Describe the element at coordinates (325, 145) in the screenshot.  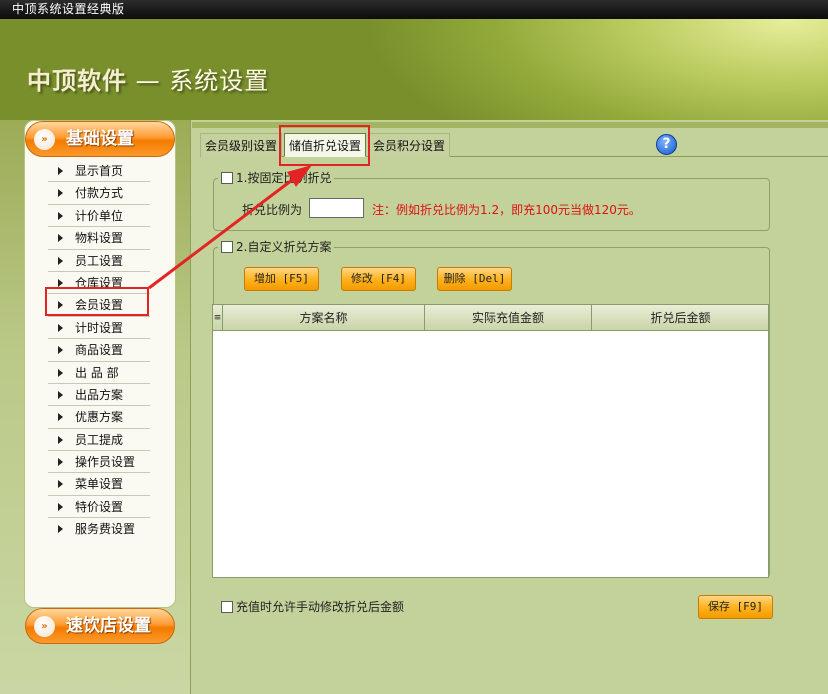
I see `tab-stored-value-conversion: 储值折兑设置` at that location.